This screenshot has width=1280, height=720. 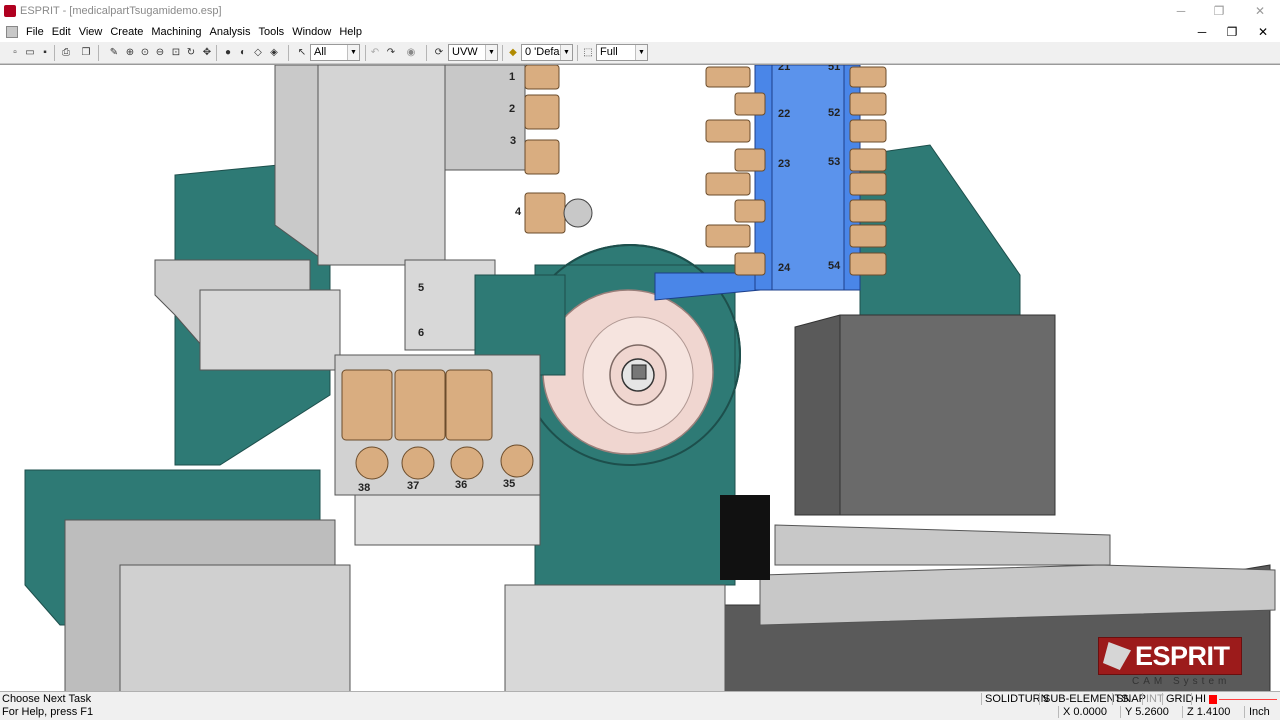 I want to click on esprit-emblem-icon, so click(x=1117, y=656).